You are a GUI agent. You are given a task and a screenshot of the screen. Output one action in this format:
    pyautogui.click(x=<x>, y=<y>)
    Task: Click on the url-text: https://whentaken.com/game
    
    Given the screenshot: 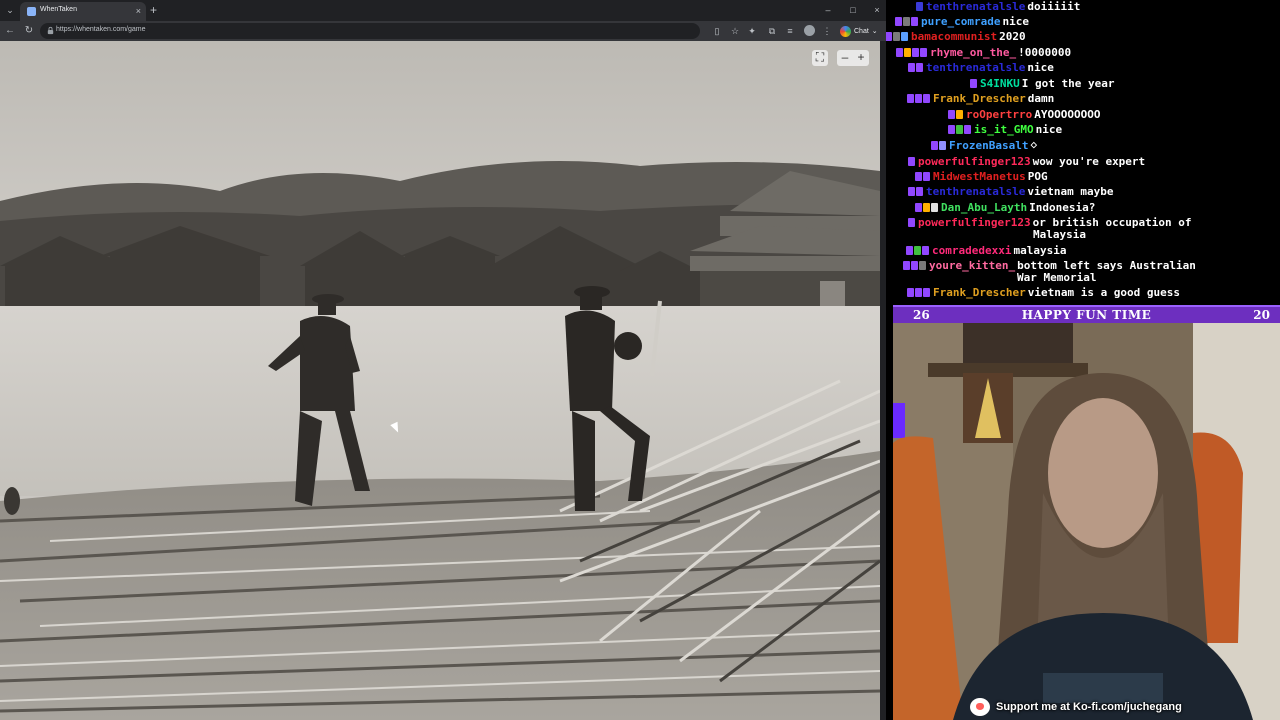 What is the action you would take?
    pyautogui.click(x=101, y=29)
    